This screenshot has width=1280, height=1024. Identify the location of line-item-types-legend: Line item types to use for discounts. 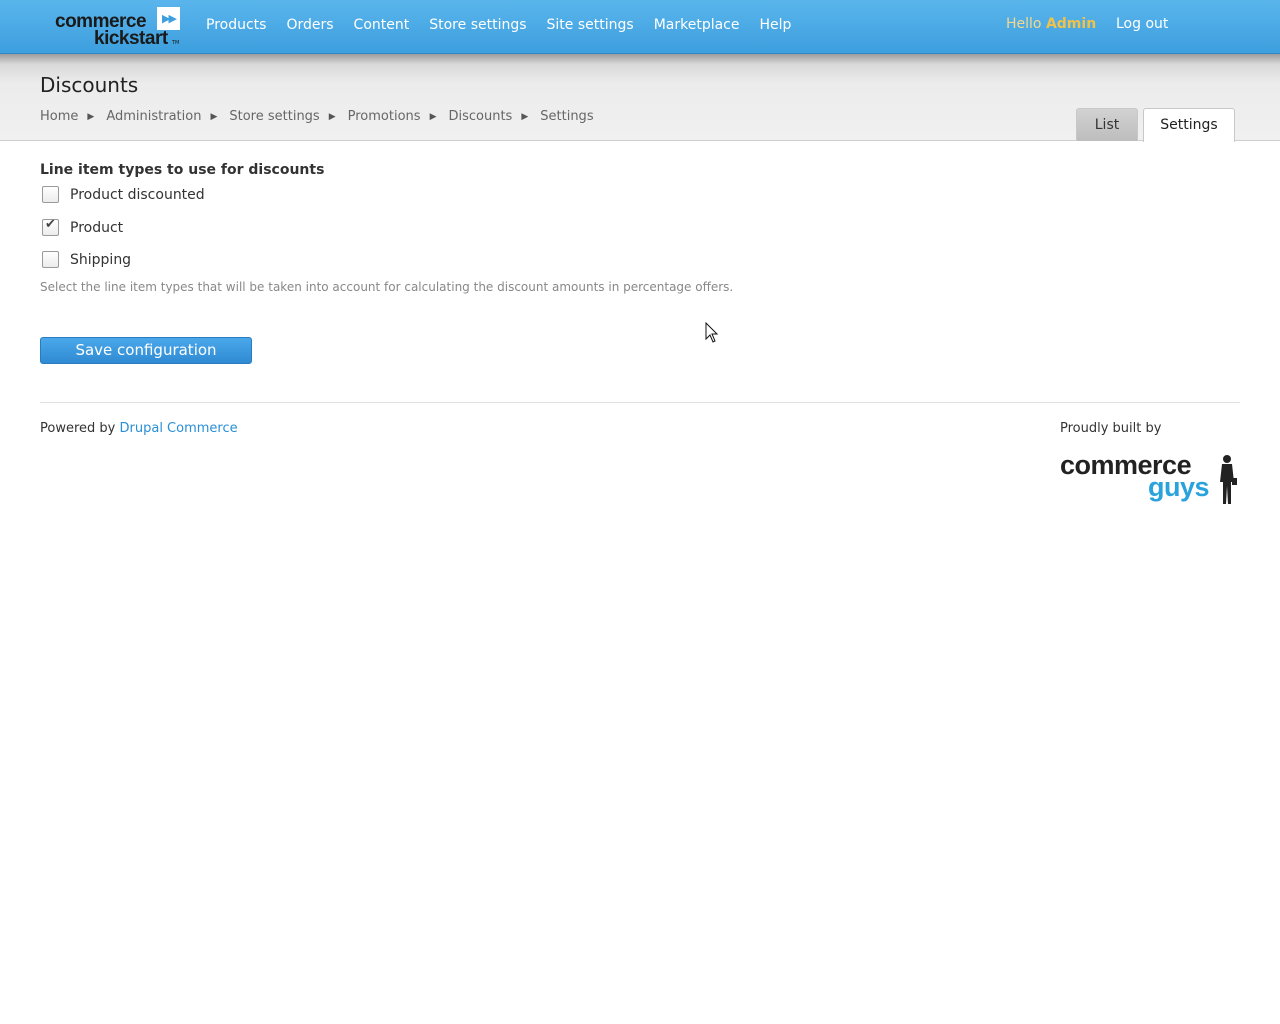
(182, 170).